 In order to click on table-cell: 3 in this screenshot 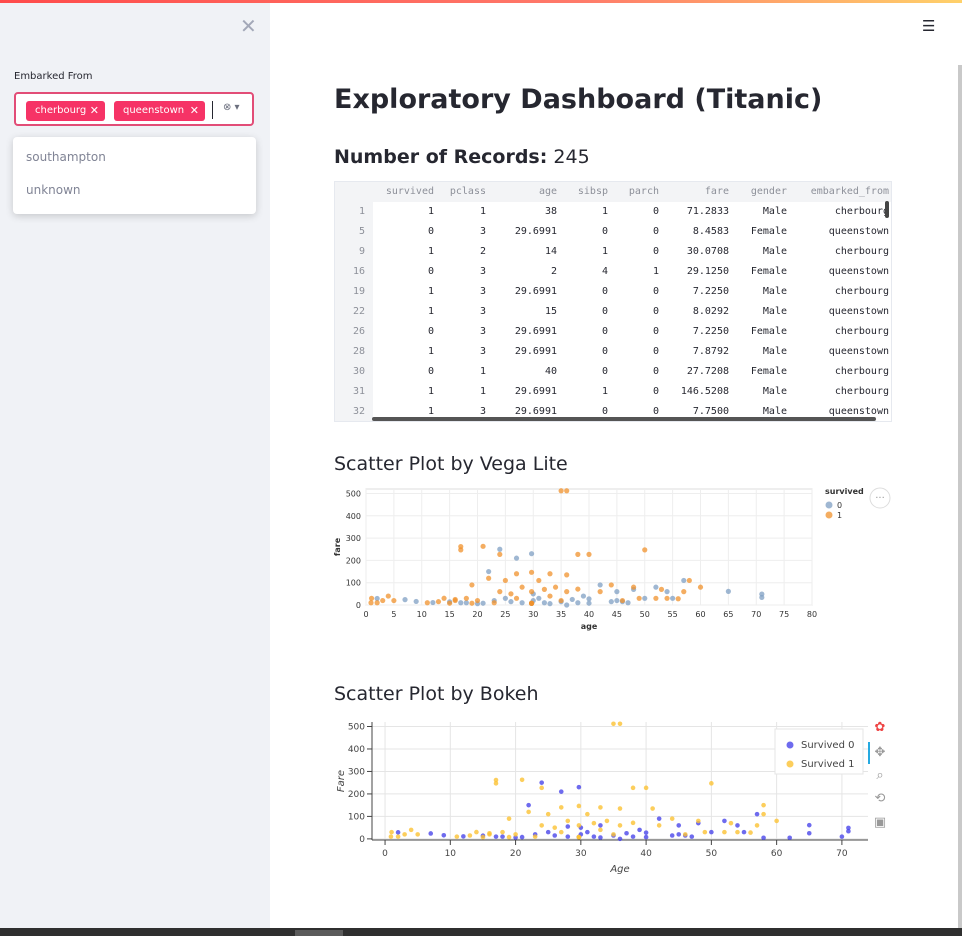, I will do `click(482, 231)`.